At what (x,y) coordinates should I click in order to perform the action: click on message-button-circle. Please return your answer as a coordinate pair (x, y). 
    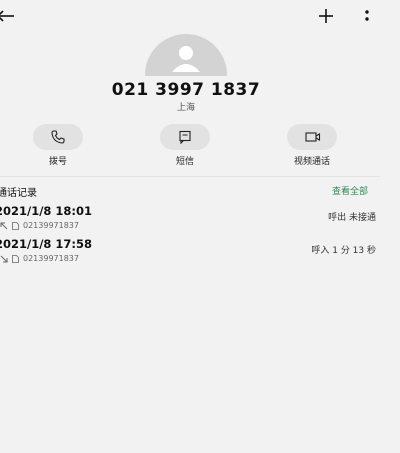
    Looking at the image, I should click on (185, 137).